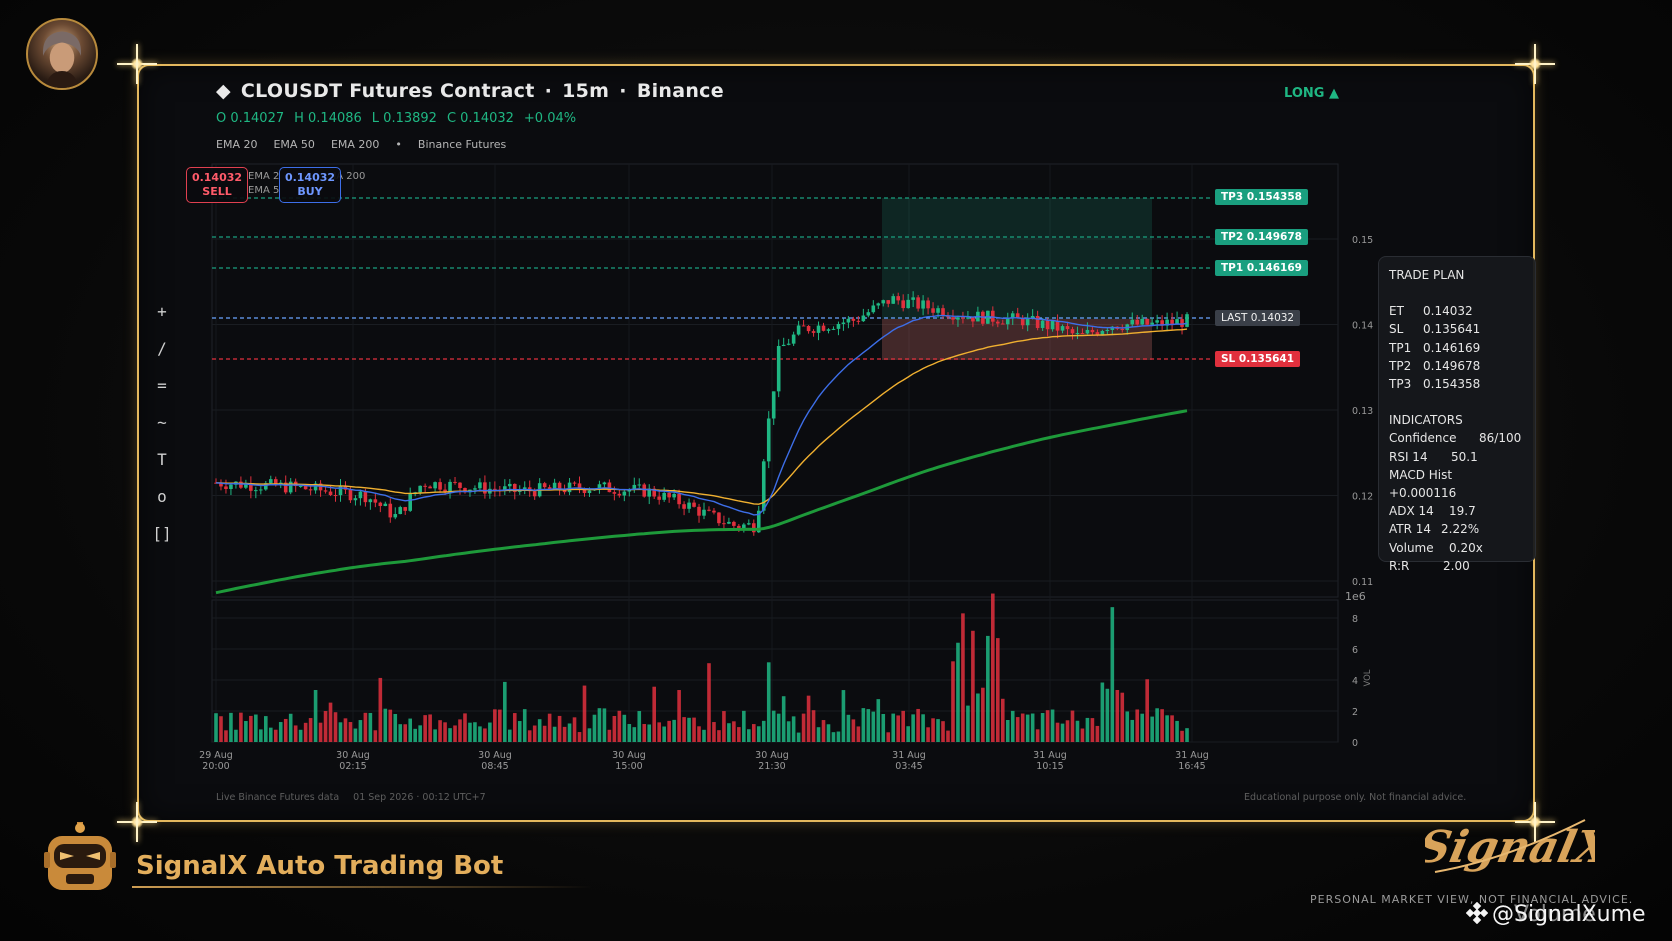 The image size is (1672, 941). I want to click on binance-diamond-icon, so click(1477, 913).